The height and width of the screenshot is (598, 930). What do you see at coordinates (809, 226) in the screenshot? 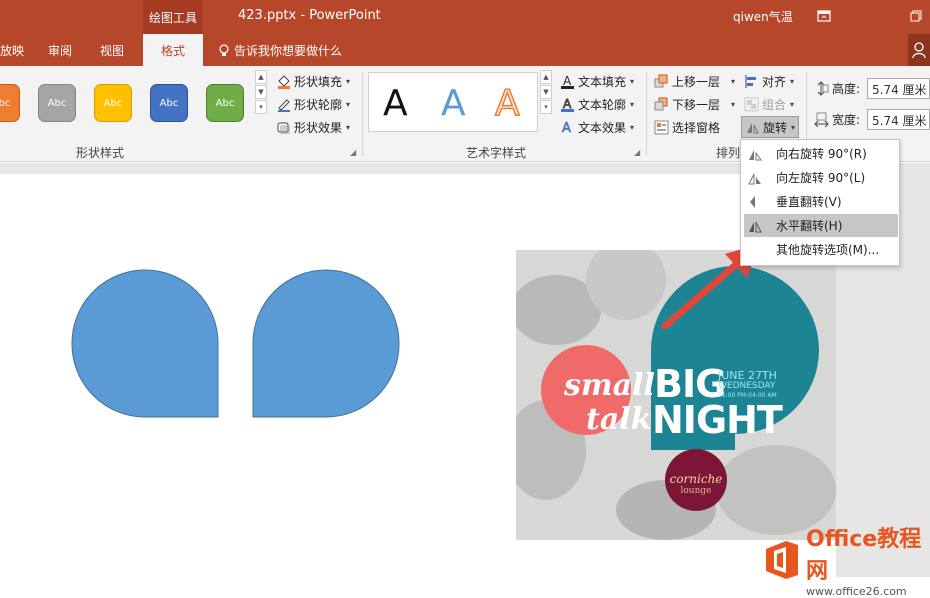
I see `menu-item-label: 水平翻转(H)` at bounding box center [809, 226].